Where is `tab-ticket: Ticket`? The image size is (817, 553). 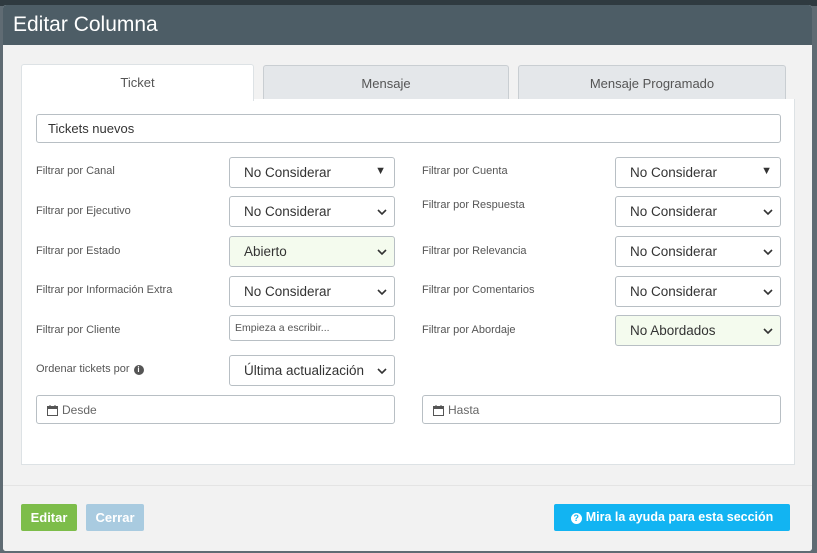 tab-ticket: Ticket is located at coordinates (137, 82).